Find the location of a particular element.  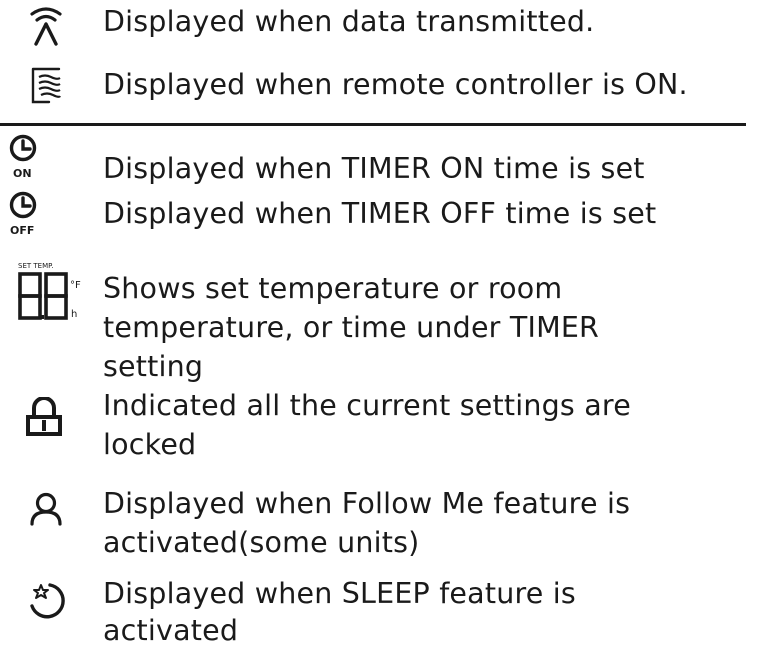

legend-text-line: Indicated all the current settings are is located at coordinates (367, 405).